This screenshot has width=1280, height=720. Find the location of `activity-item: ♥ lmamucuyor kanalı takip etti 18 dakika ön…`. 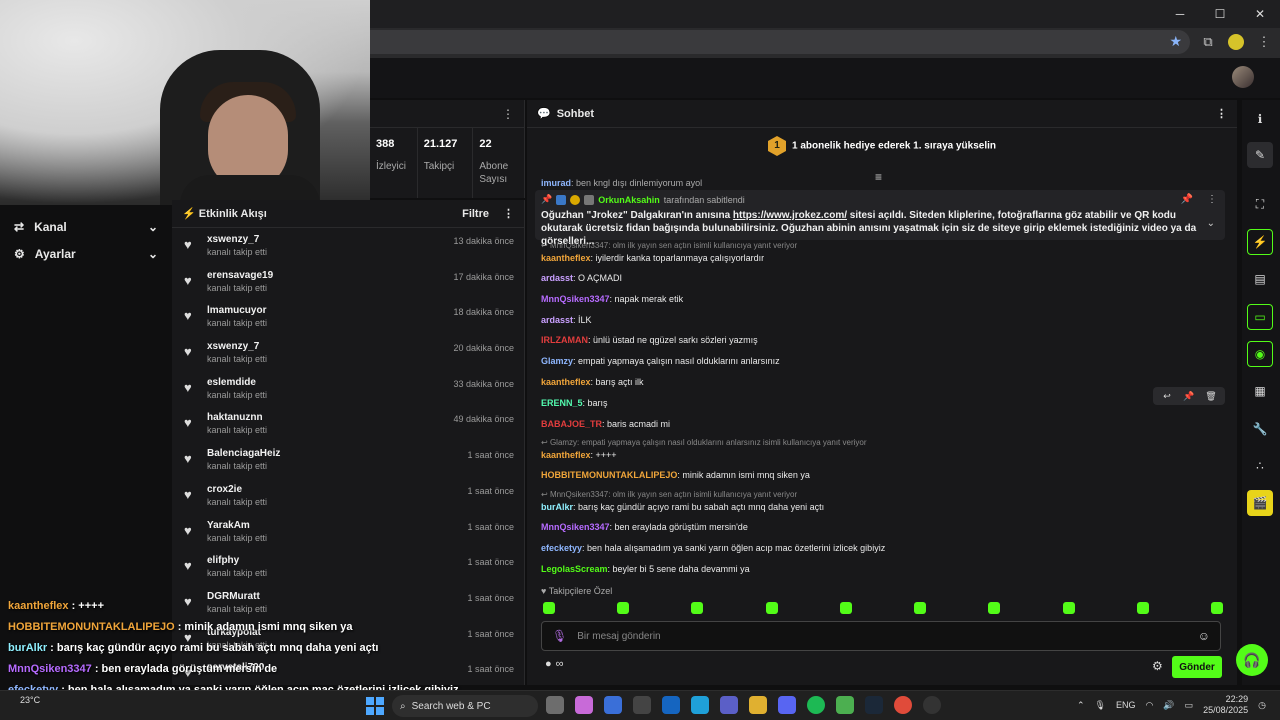

activity-item: ♥ lmamucuyor kanalı takip etti 18 dakika ön… is located at coordinates (348, 317).